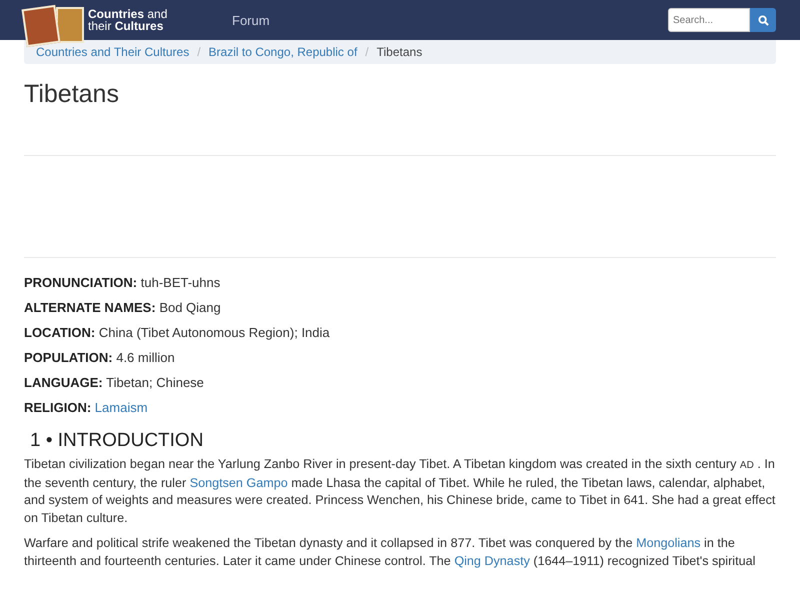  What do you see at coordinates (113, 52) in the screenshot?
I see `breadcrumb-link: Countries and Their Cultures` at bounding box center [113, 52].